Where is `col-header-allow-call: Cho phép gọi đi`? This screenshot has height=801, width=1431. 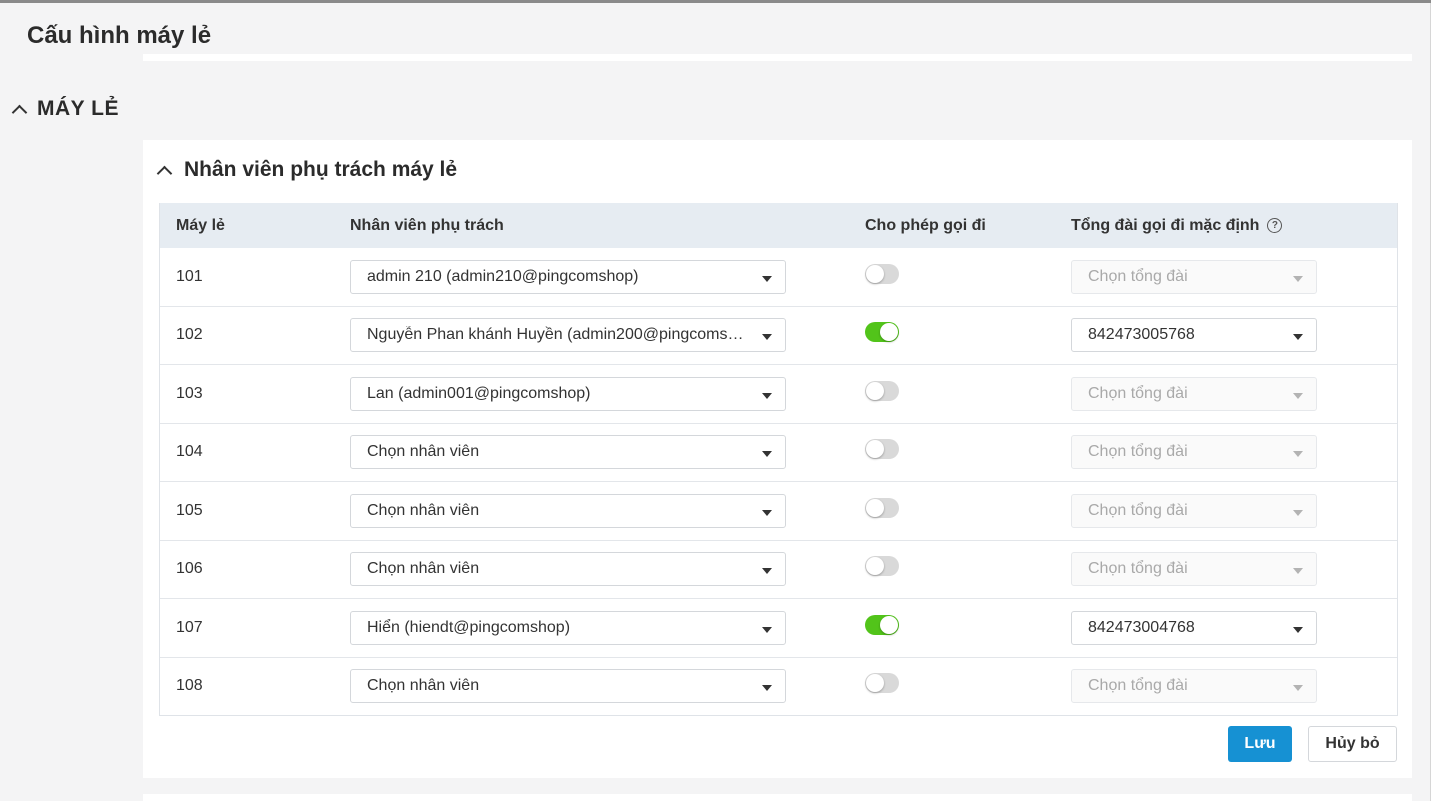 col-header-allow-call: Cho phép gọi đi is located at coordinates (925, 225).